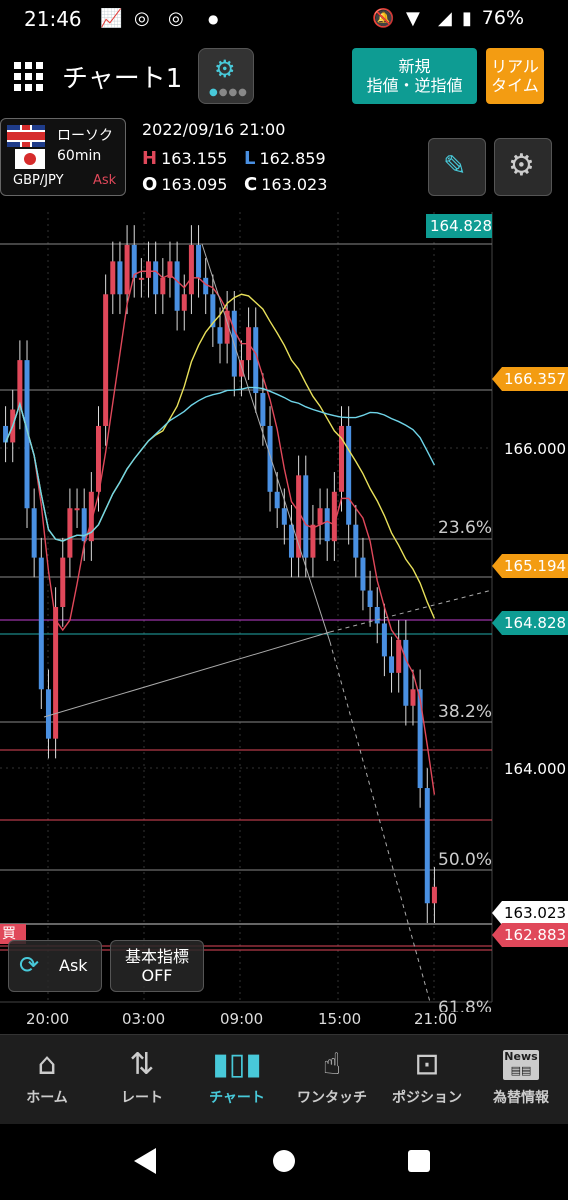  Describe the element at coordinates (157, 966) in the screenshot. I see `indicator-toggle-button: 基本指標 OFF` at that location.